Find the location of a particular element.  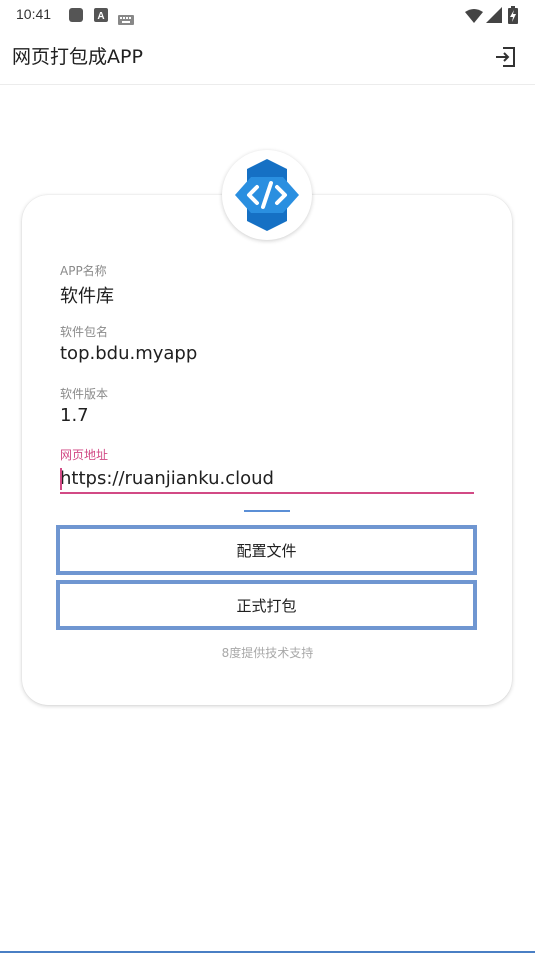

app-logo is located at coordinates (267, 195).